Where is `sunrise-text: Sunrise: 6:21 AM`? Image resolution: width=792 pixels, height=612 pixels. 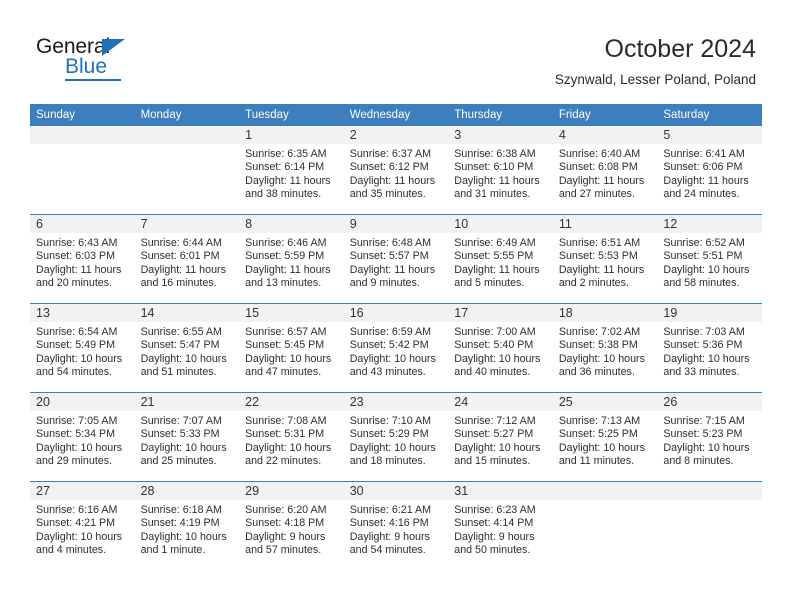 sunrise-text: Sunrise: 6:21 AM is located at coordinates (390, 510).